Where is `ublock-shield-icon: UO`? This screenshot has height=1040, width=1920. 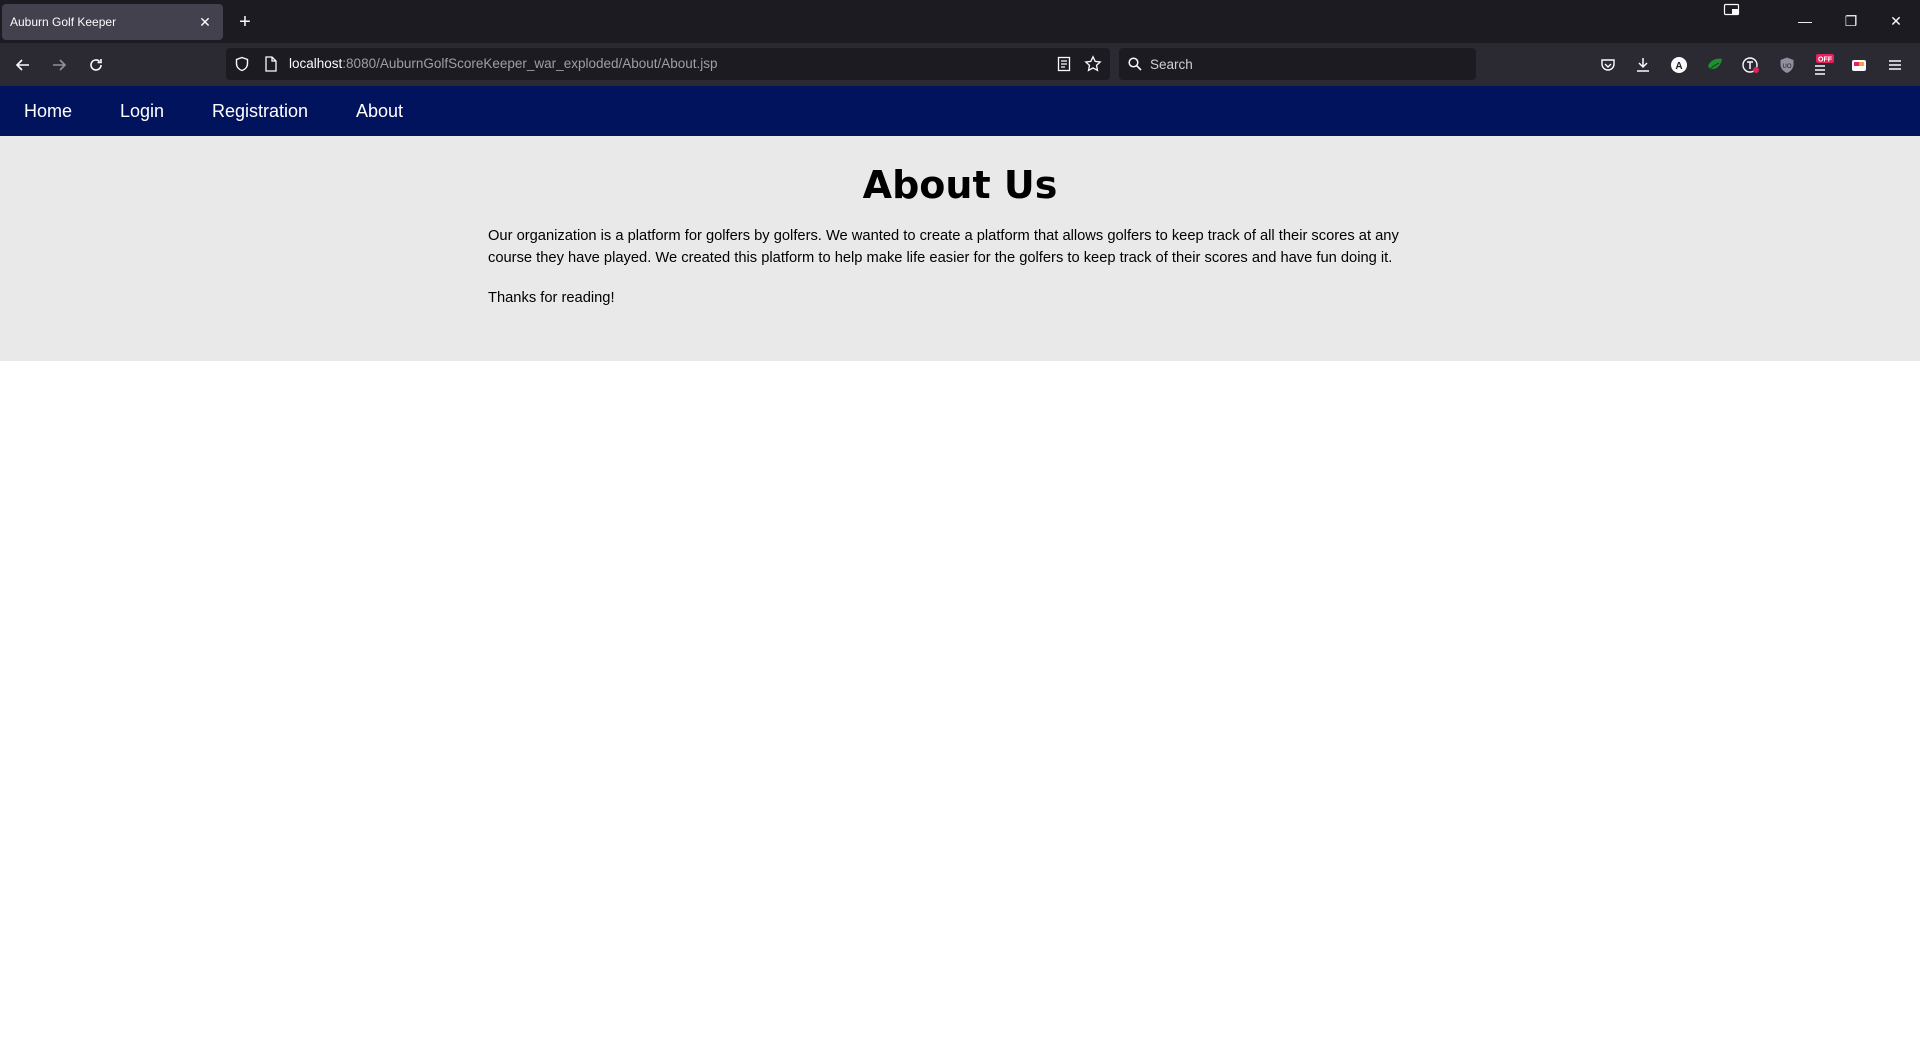 ublock-shield-icon: UO is located at coordinates (1787, 65).